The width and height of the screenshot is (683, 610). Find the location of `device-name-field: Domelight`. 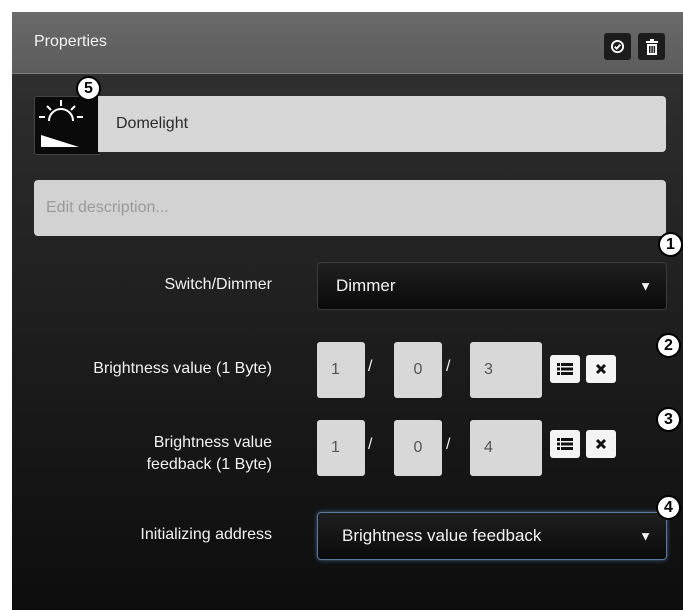

device-name-field: Domelight is located at coordinates (382, 124).